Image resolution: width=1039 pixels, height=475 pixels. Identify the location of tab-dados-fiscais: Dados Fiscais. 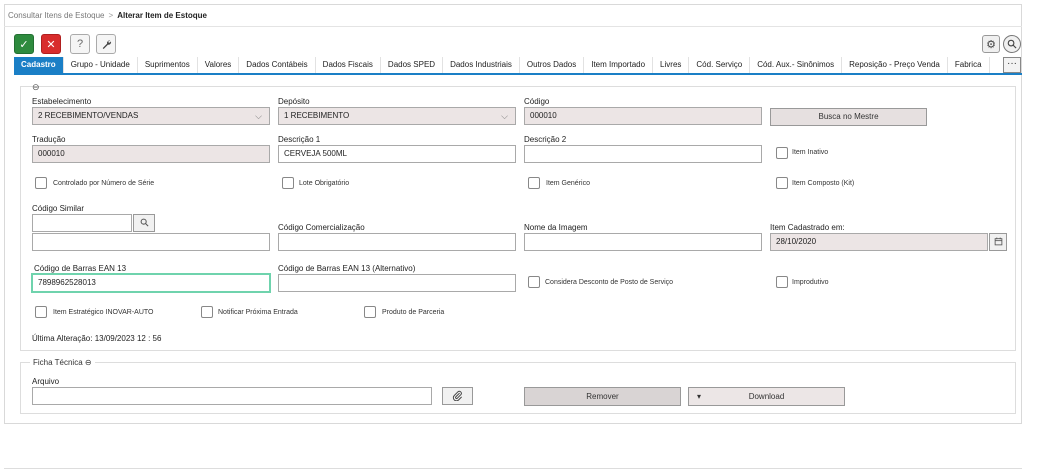
(348, 65).